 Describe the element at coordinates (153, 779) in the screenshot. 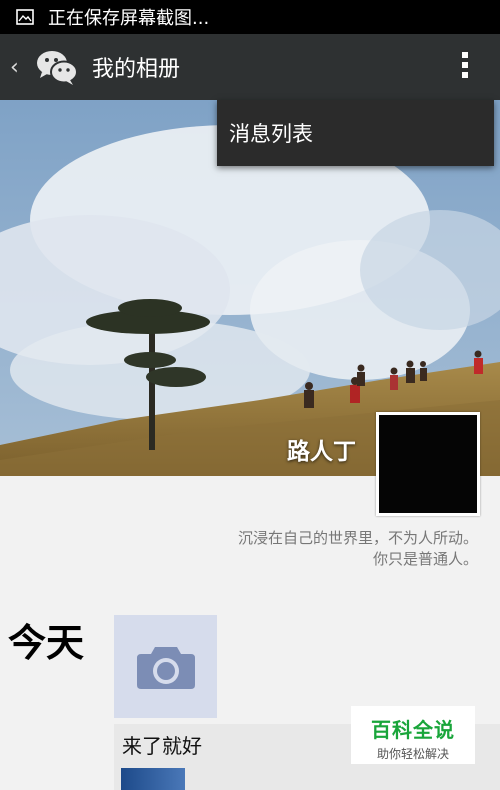

I see `post-thumbnail` at that location.